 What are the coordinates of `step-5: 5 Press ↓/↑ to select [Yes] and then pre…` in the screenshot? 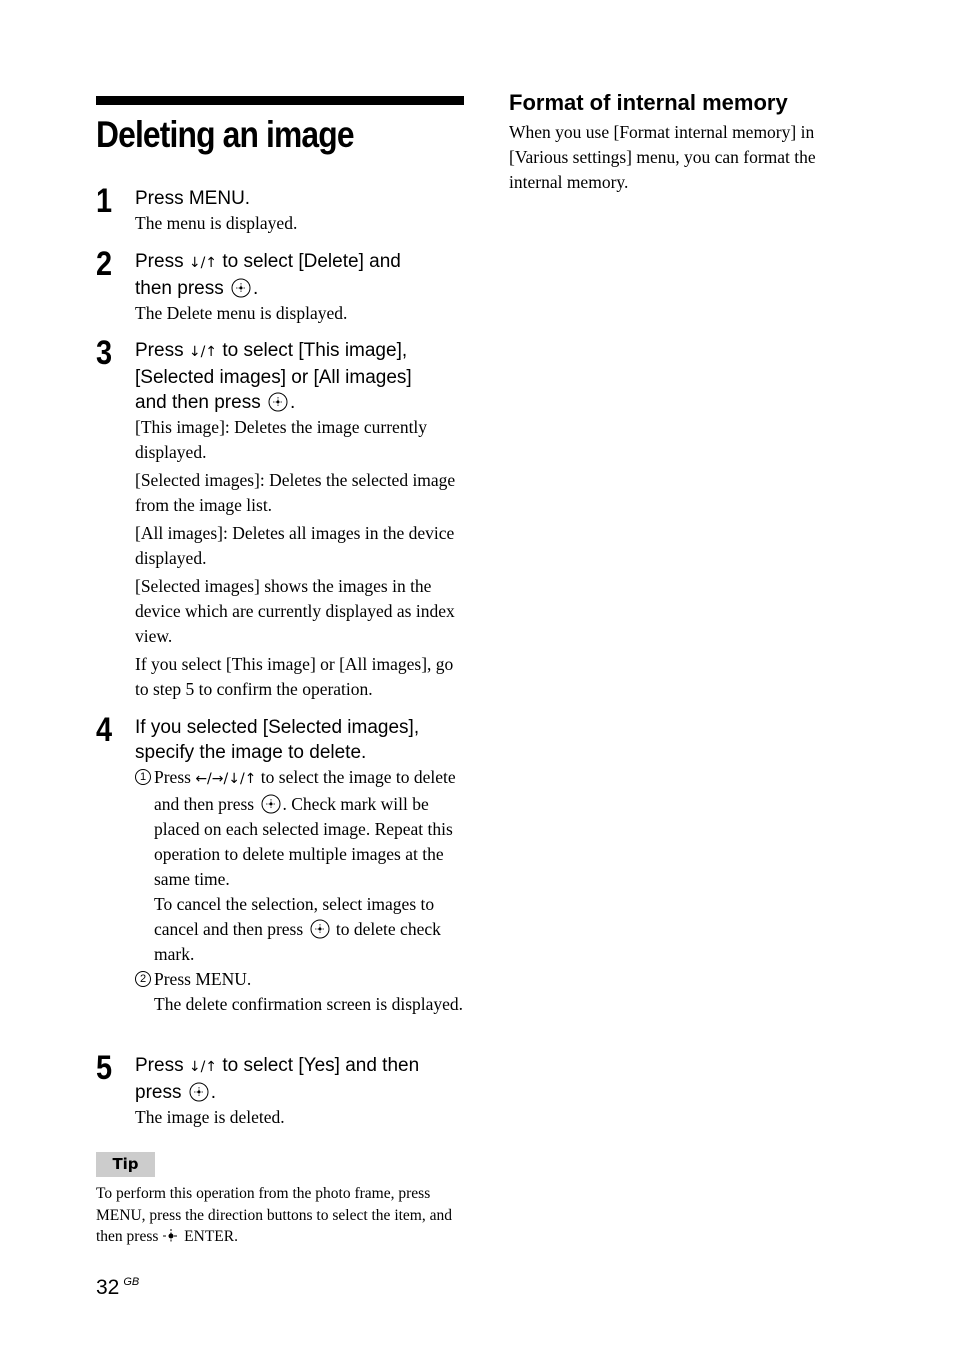 It's located at (281, 1089).